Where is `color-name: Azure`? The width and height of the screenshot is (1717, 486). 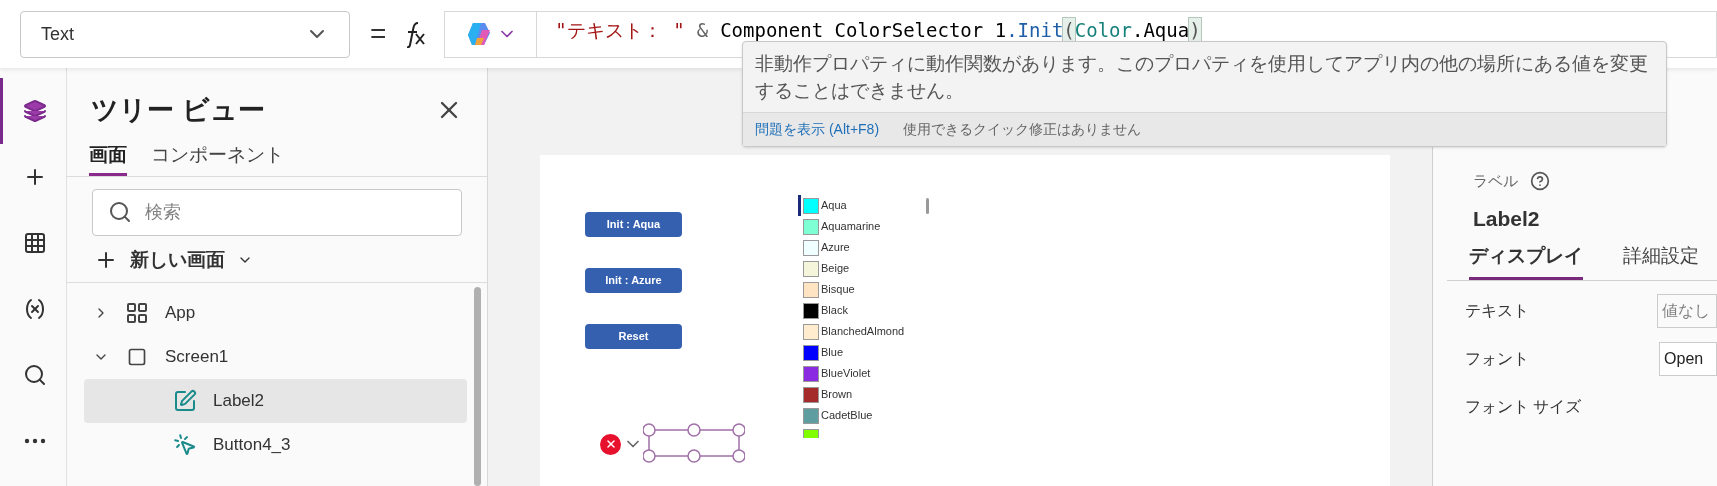
color-name: Azure is located at coordinates (835, 248).